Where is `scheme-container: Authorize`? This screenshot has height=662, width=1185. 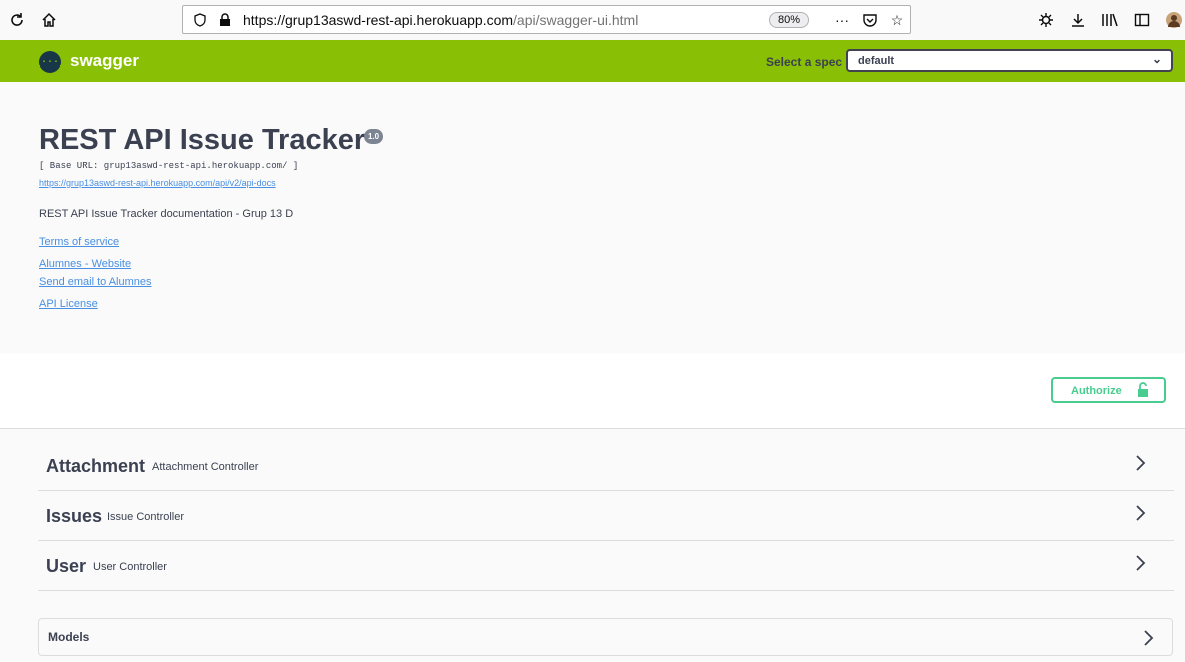 scheme-container: Authorize is located at coordinates (592, 391).